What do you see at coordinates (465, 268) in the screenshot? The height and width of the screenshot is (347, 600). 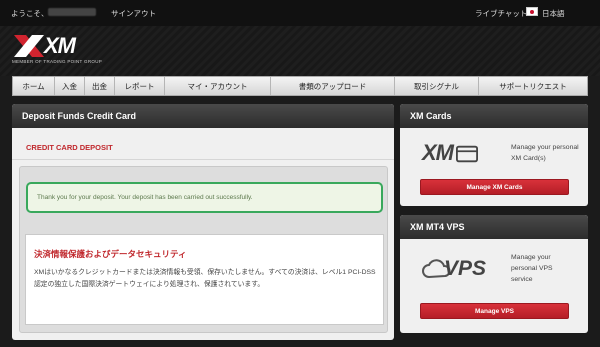 I see `vps-logo-text: VPS` at bounding box center [465, 268].